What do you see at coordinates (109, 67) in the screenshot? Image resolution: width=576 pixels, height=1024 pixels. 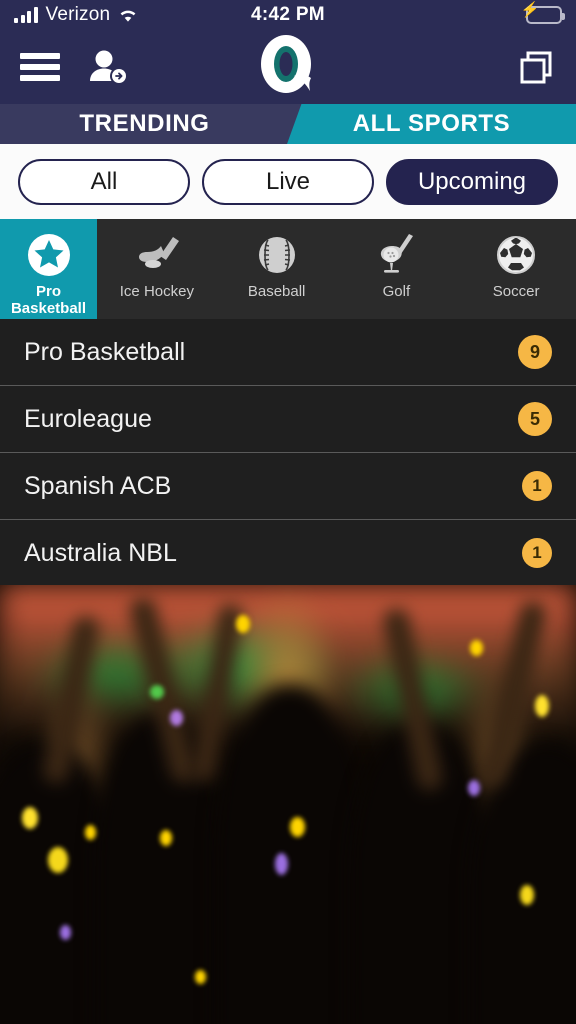 I see `user-login-icon` at bounding box center [109, 67].